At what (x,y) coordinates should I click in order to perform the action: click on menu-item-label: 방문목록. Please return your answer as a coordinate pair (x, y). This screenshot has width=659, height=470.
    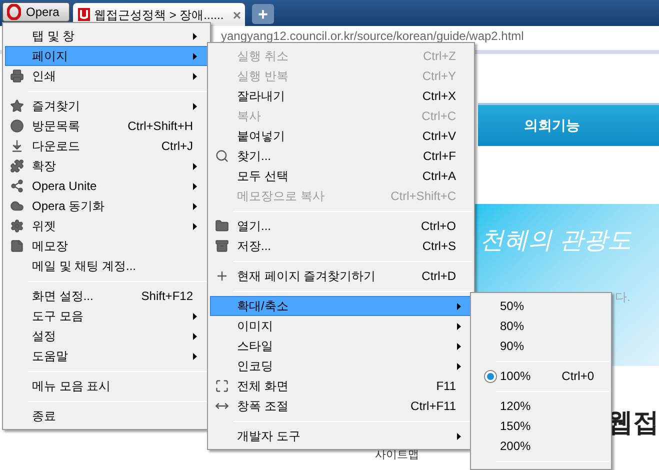
    Looking at the image, I should click on (56, 126).